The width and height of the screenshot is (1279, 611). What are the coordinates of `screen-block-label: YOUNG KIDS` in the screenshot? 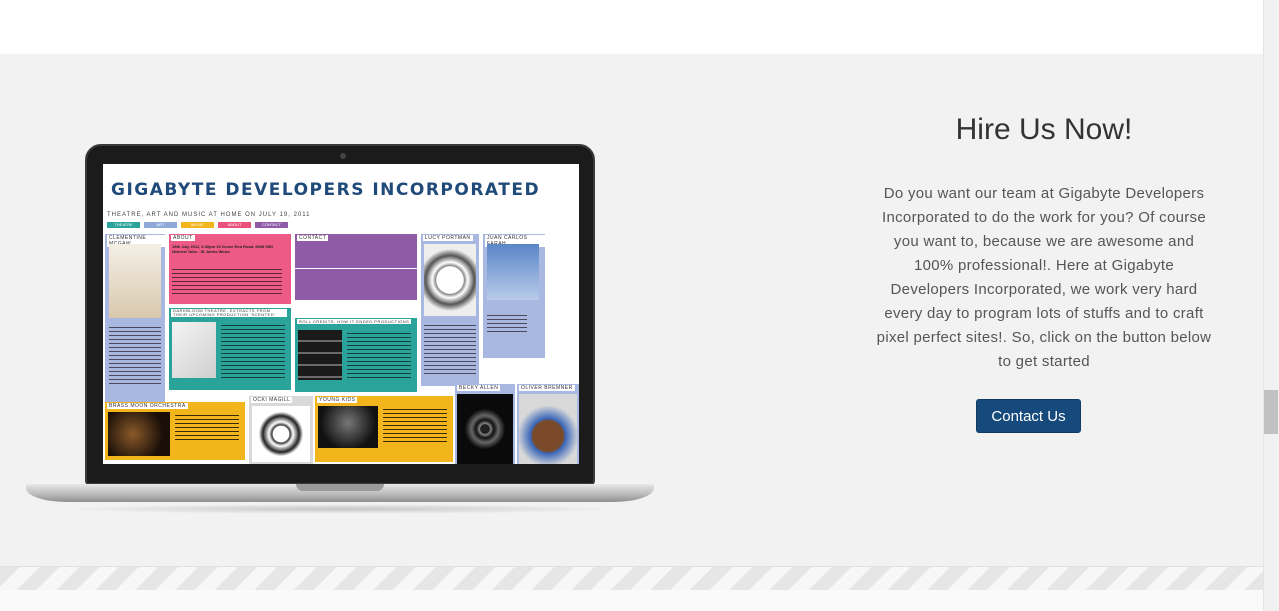 It's located at (337, 400).